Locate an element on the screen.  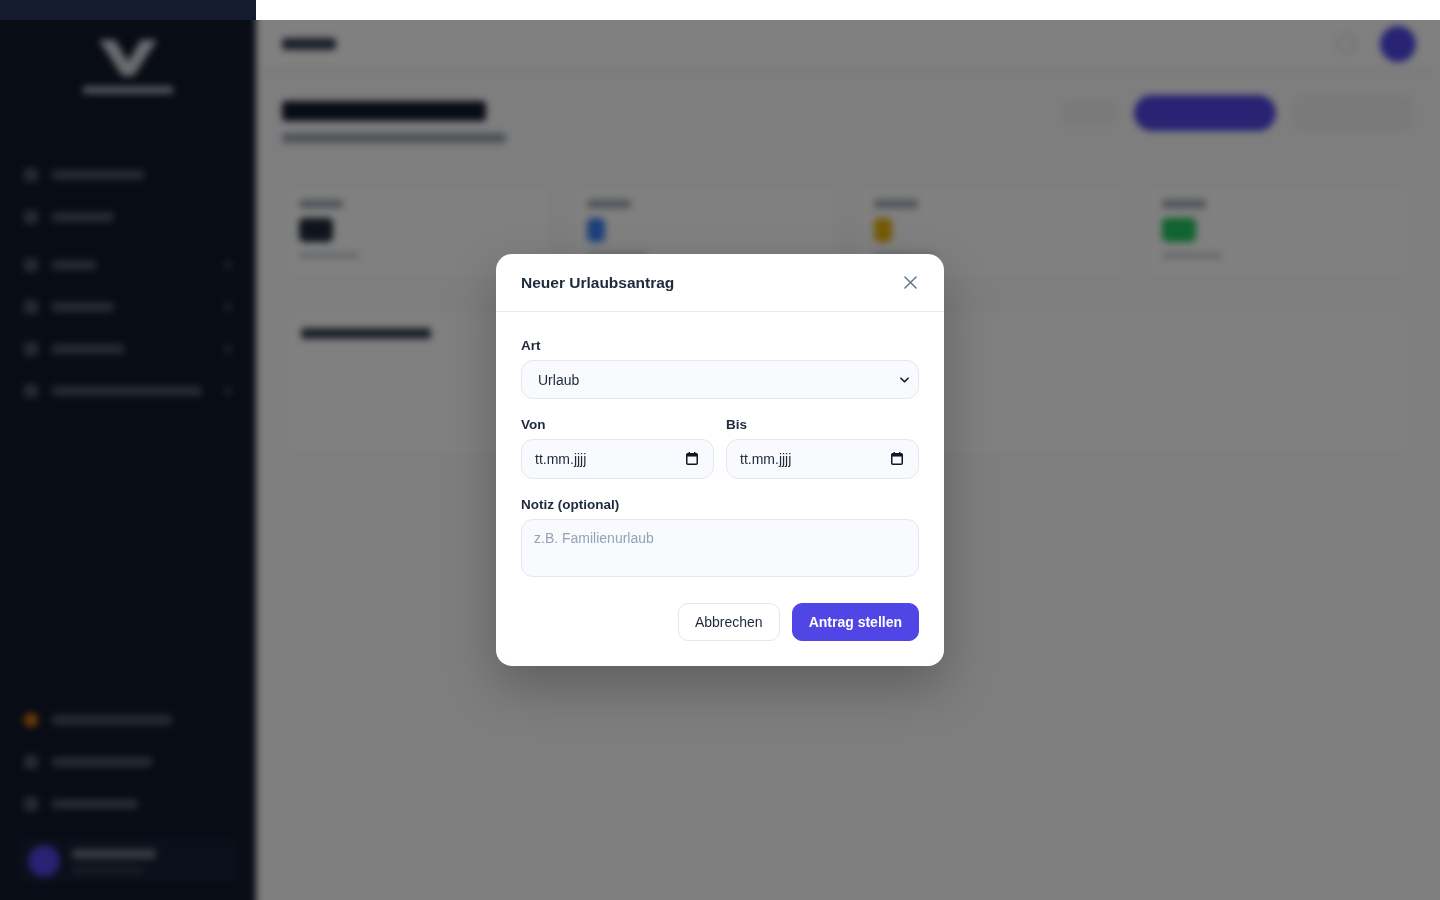
submit-button: Antrag stellen is located at coordinates (855, 622).